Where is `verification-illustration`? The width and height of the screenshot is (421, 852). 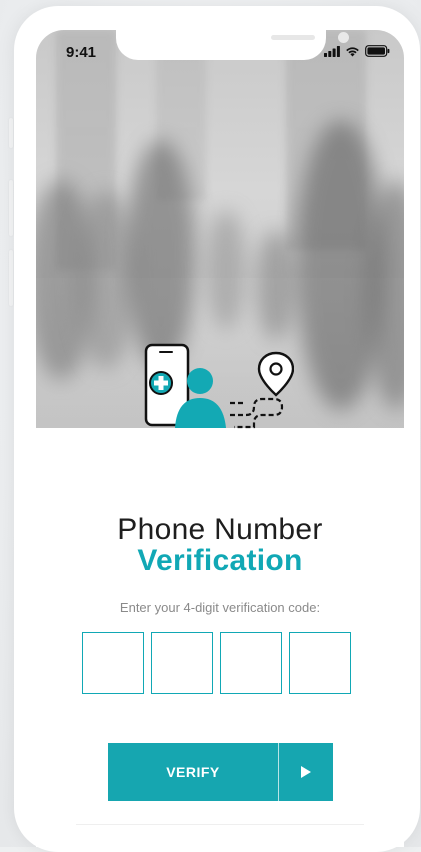
verification-illustration is located at coordinates (219, 386).